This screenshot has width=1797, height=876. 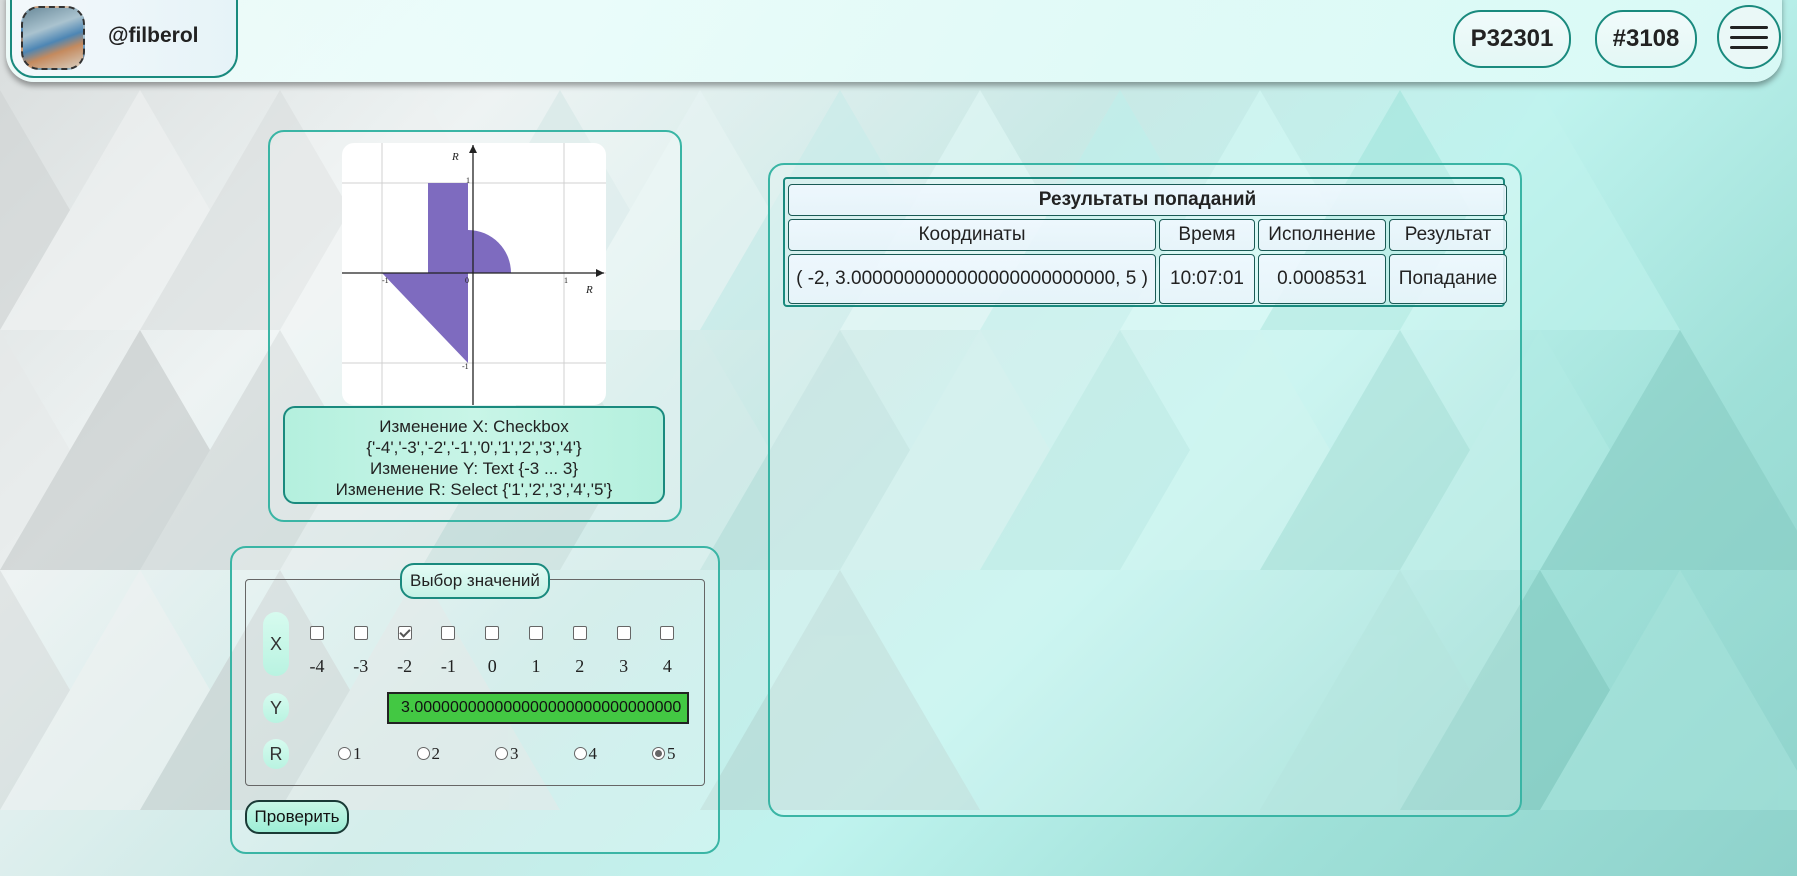 I want to click on x-checkbox-label: 2, so click(x=580, y=666).